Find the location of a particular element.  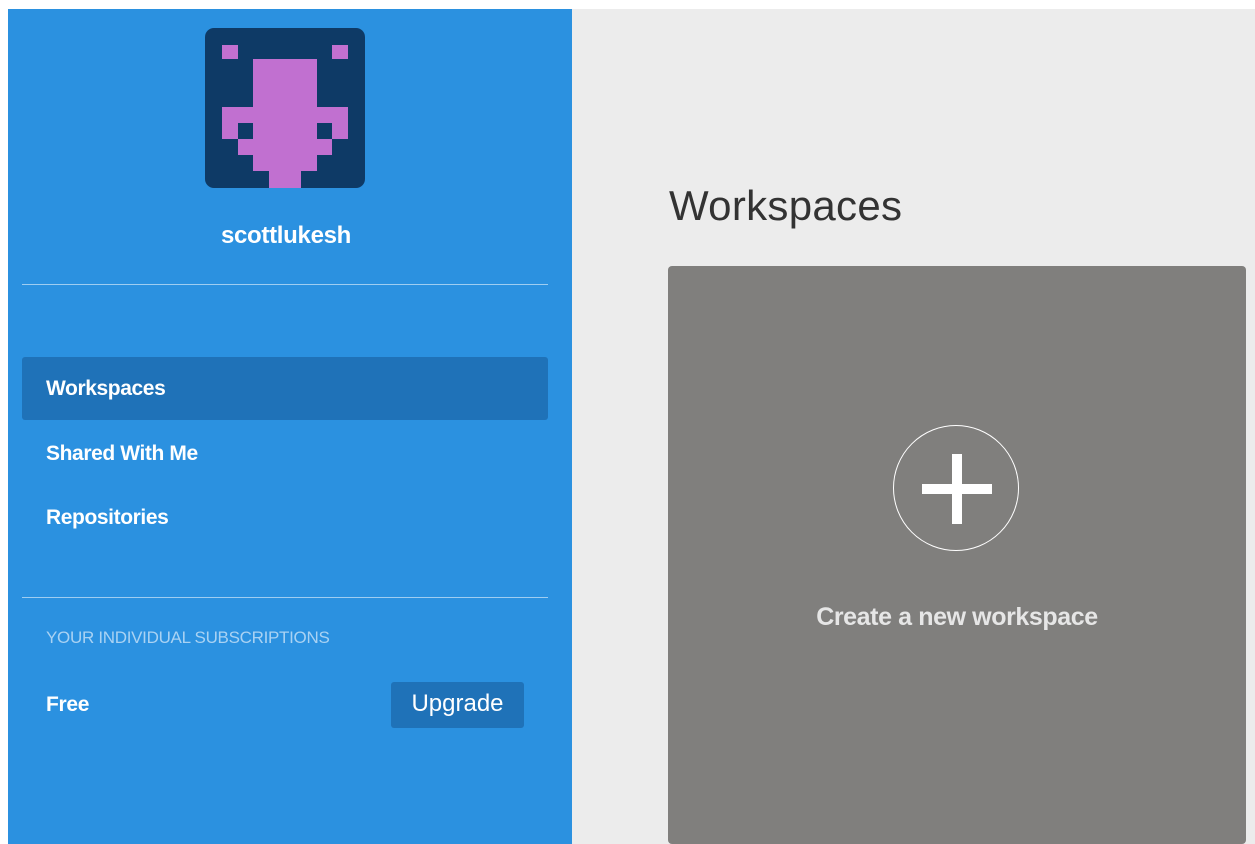

username: scottlukesh is located at coordinates (286, 235).